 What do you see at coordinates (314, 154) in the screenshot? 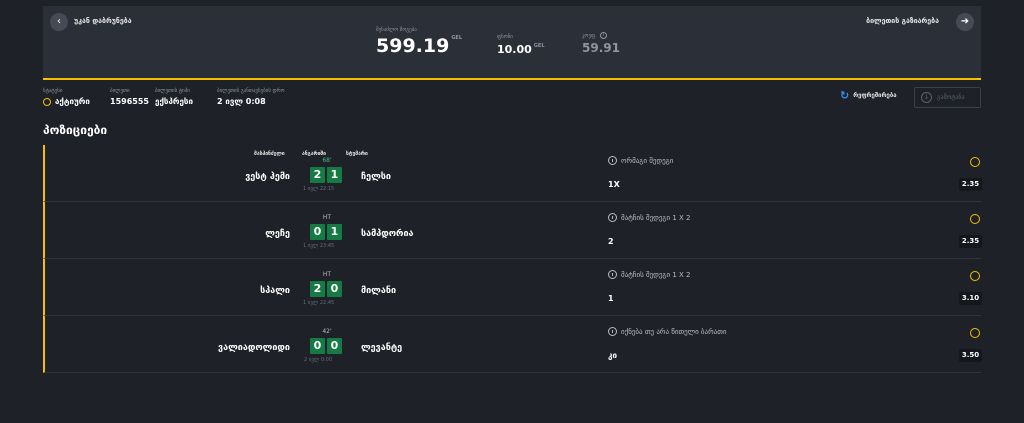
I see `column-score: ანგარიში` at bounding box center [314, 154].